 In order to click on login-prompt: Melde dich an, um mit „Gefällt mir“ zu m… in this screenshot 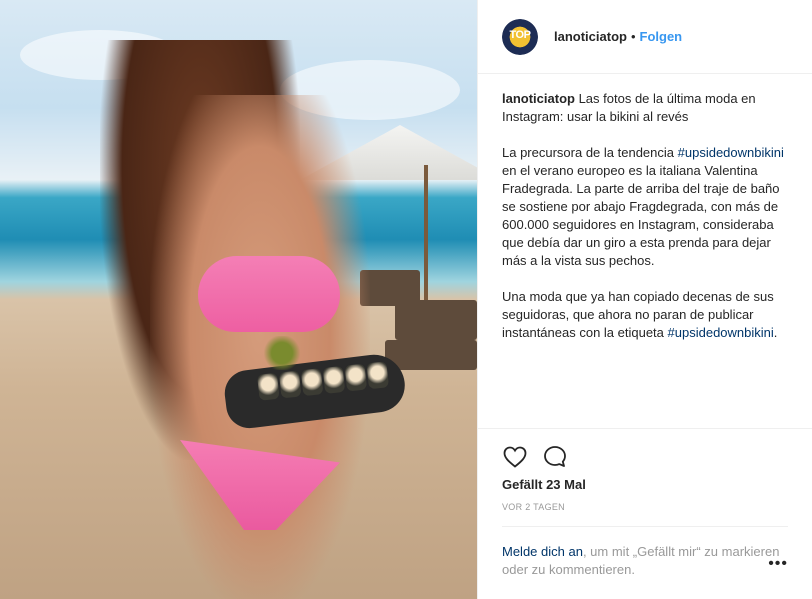, I will do `click(645, 562)`.